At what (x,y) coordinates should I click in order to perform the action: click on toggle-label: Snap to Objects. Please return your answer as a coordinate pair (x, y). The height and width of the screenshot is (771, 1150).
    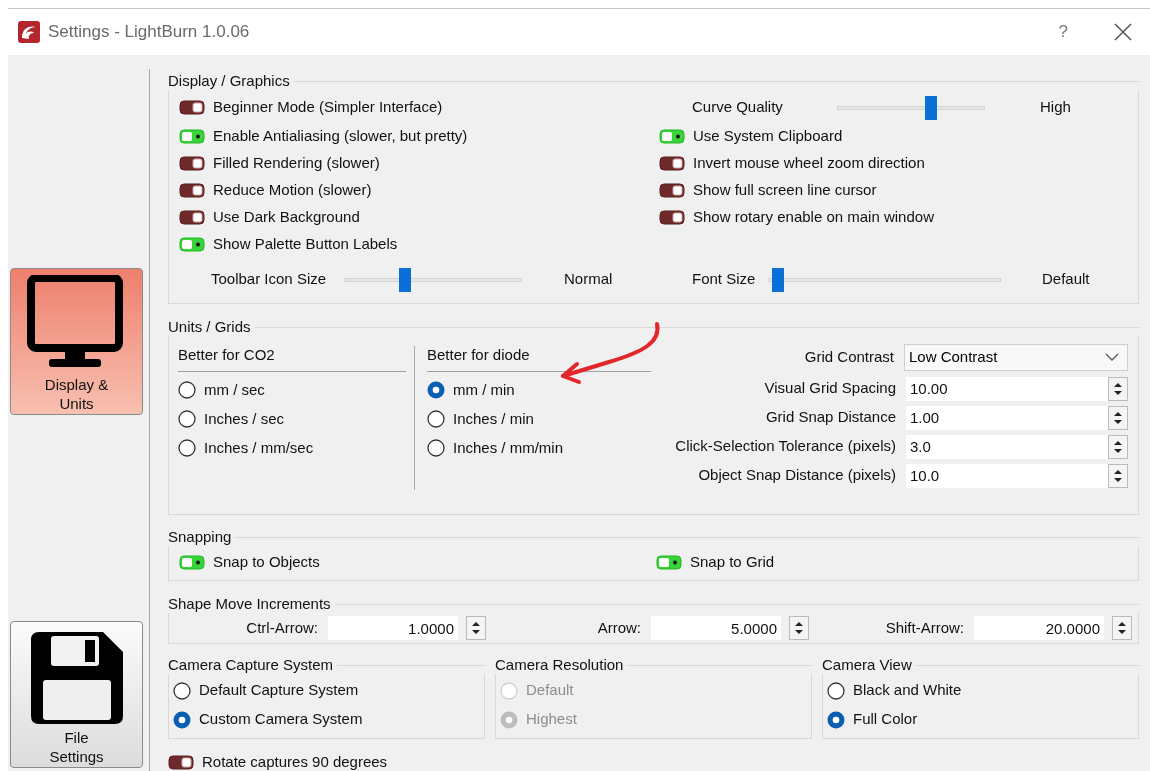
    Looking at the image, I should click on (266, 562).